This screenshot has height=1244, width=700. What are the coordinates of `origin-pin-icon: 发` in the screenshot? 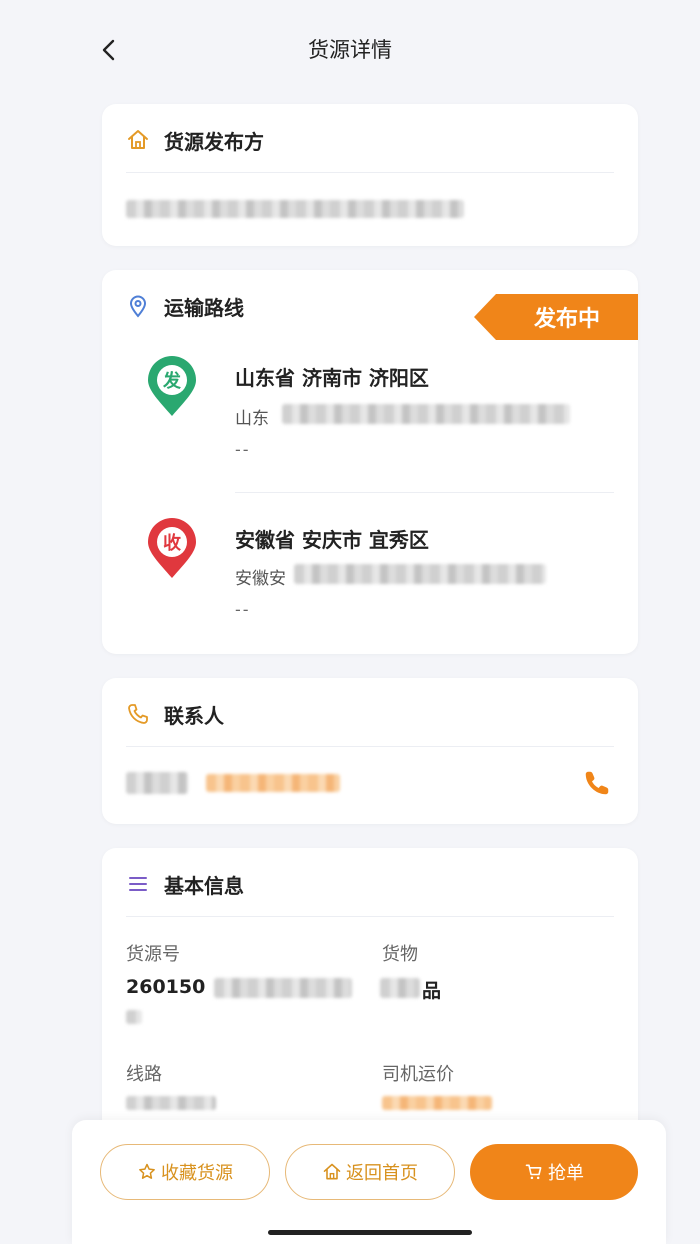 It's located at (172, 387).